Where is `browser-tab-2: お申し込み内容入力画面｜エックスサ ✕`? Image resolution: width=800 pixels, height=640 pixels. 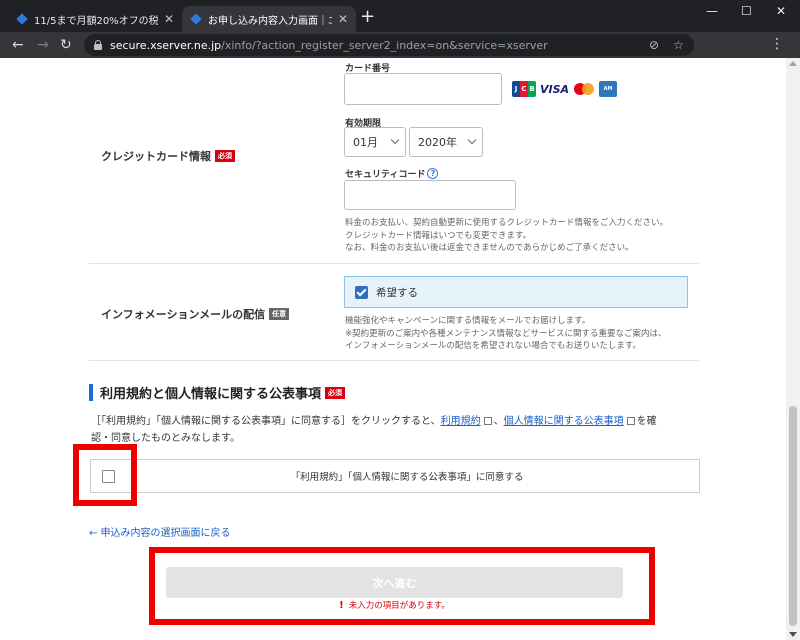
browser-tab-2: お申し込み内容入力画面｜エックスサ ✕ is located at coordinates (269, 19).